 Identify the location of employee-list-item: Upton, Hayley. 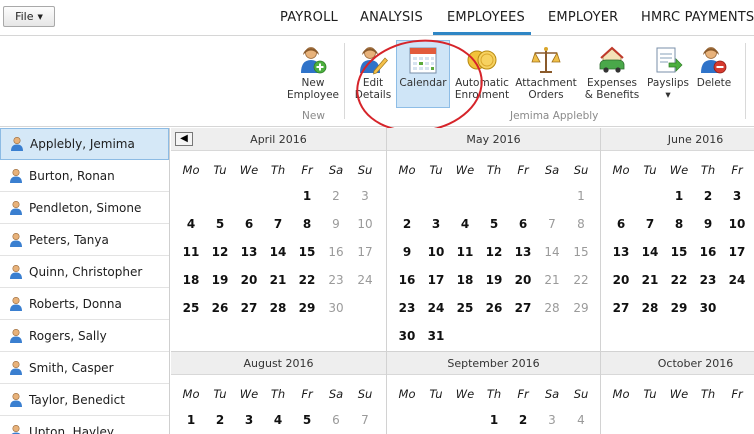
(84, 425).